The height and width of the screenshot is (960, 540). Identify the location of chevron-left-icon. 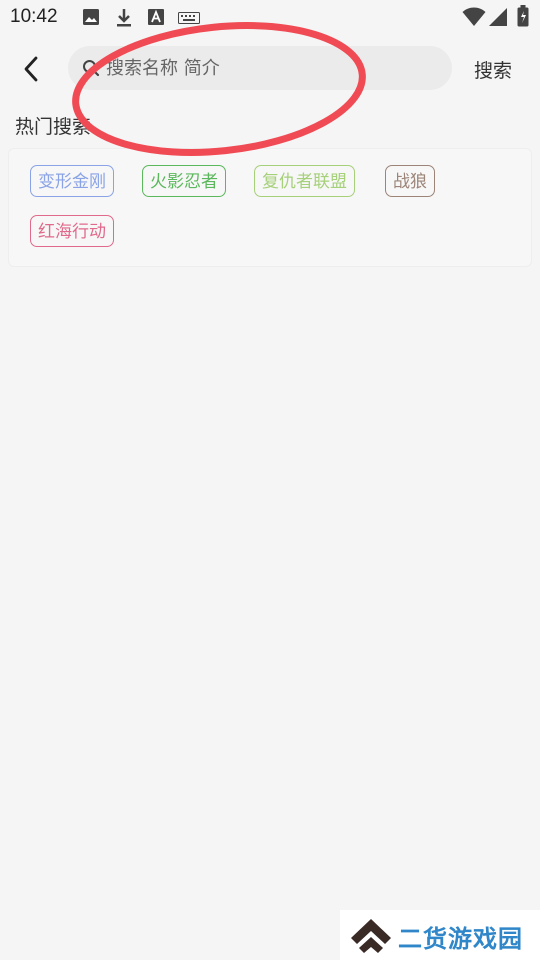
(31, 69).